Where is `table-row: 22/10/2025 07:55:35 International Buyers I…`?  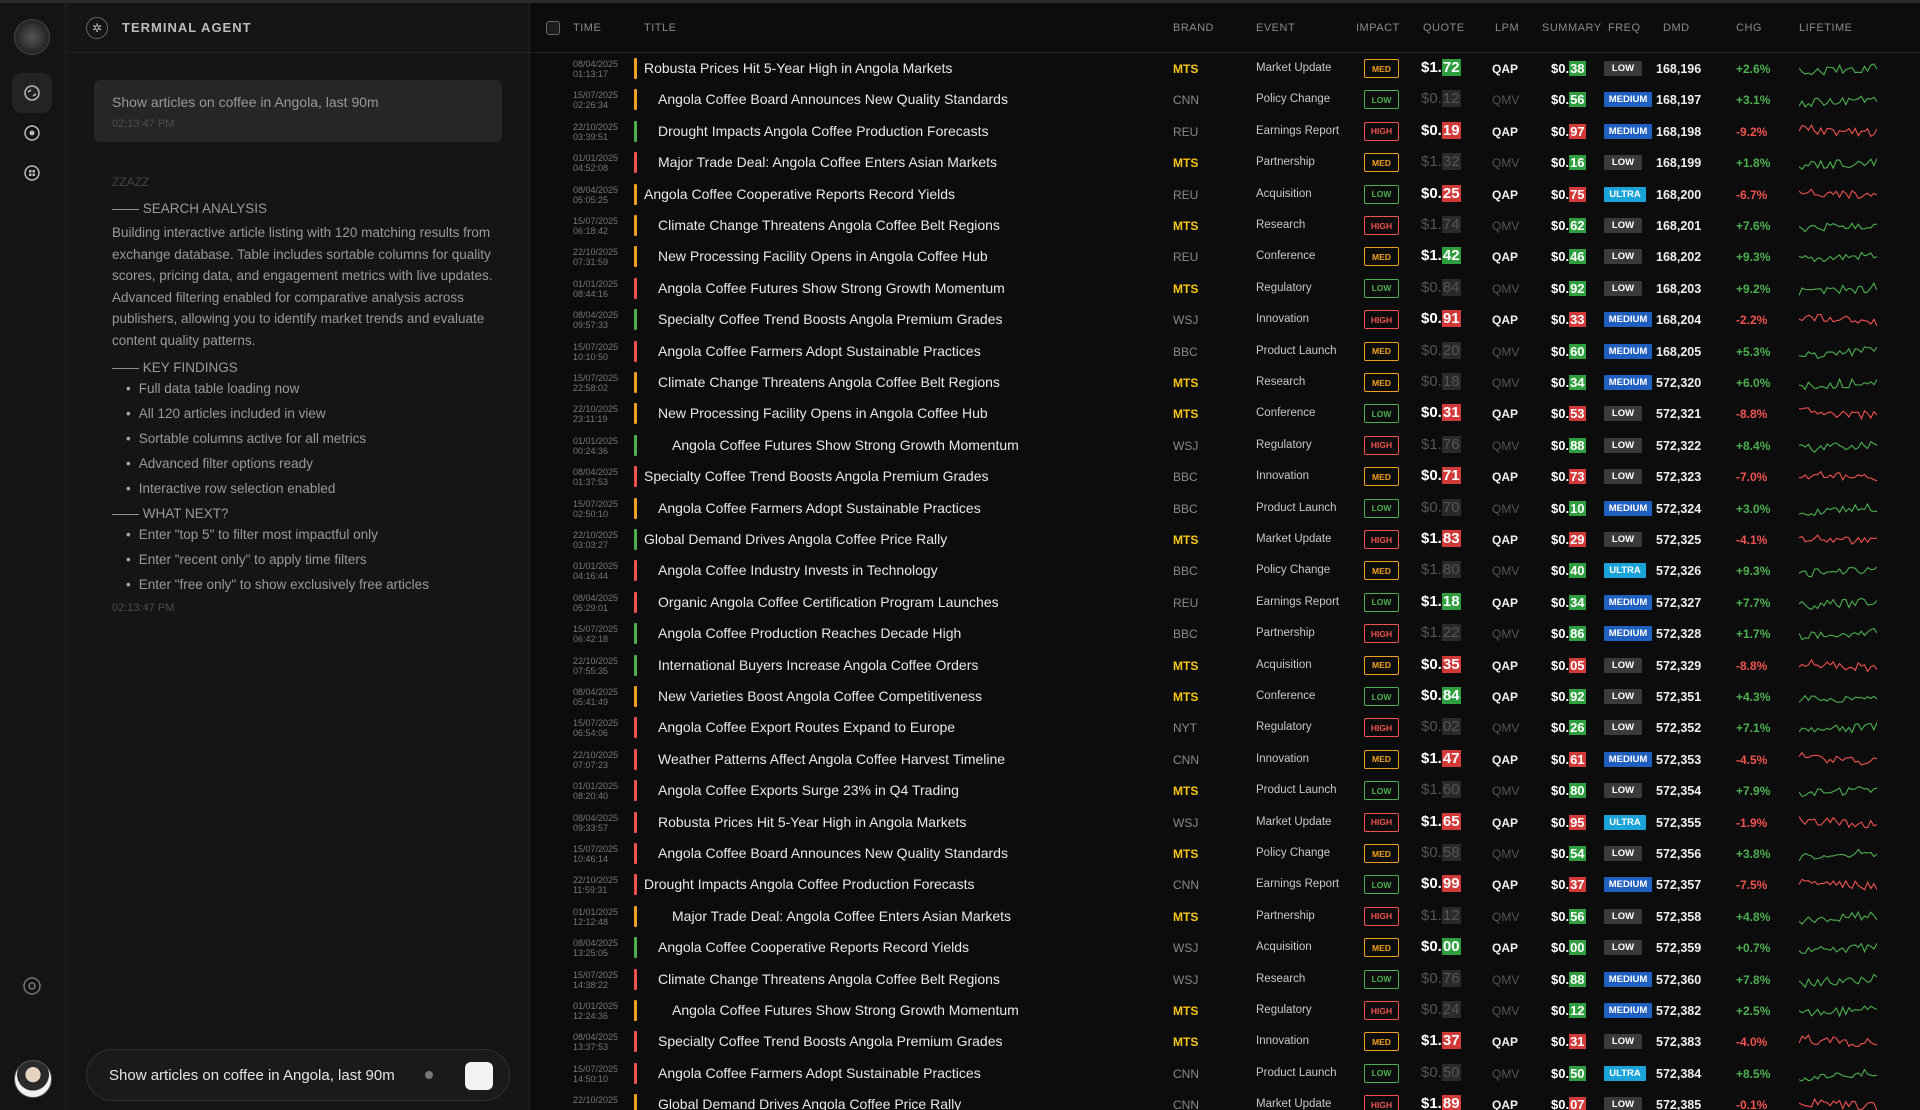 table-row: 22/10/2025 07:55:35 International Buyers I… is located at coordinates (1225, 665).